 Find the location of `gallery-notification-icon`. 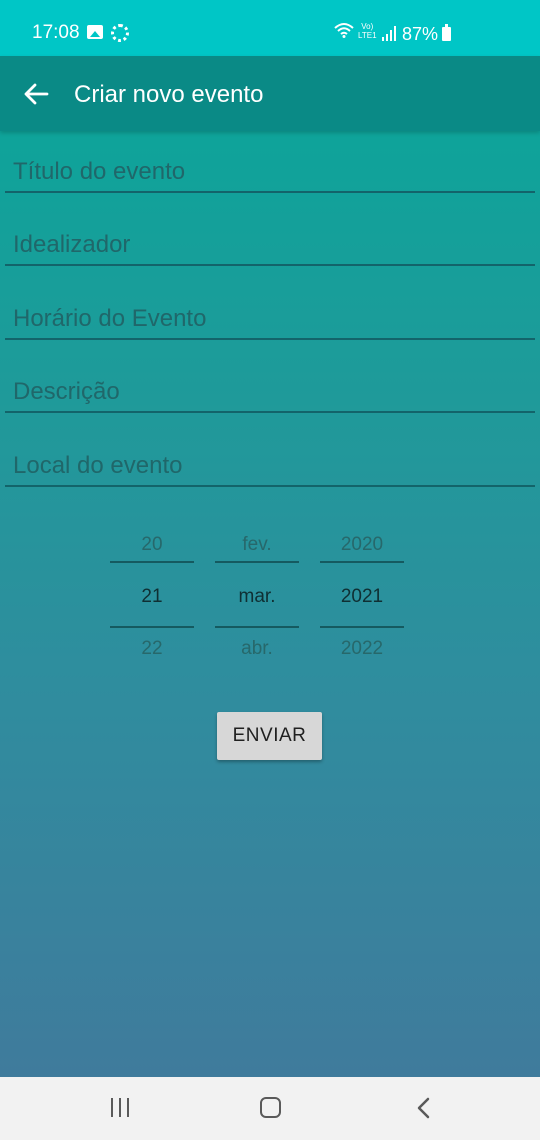

gallery-notification-icon is located at coordinates (95, 32).